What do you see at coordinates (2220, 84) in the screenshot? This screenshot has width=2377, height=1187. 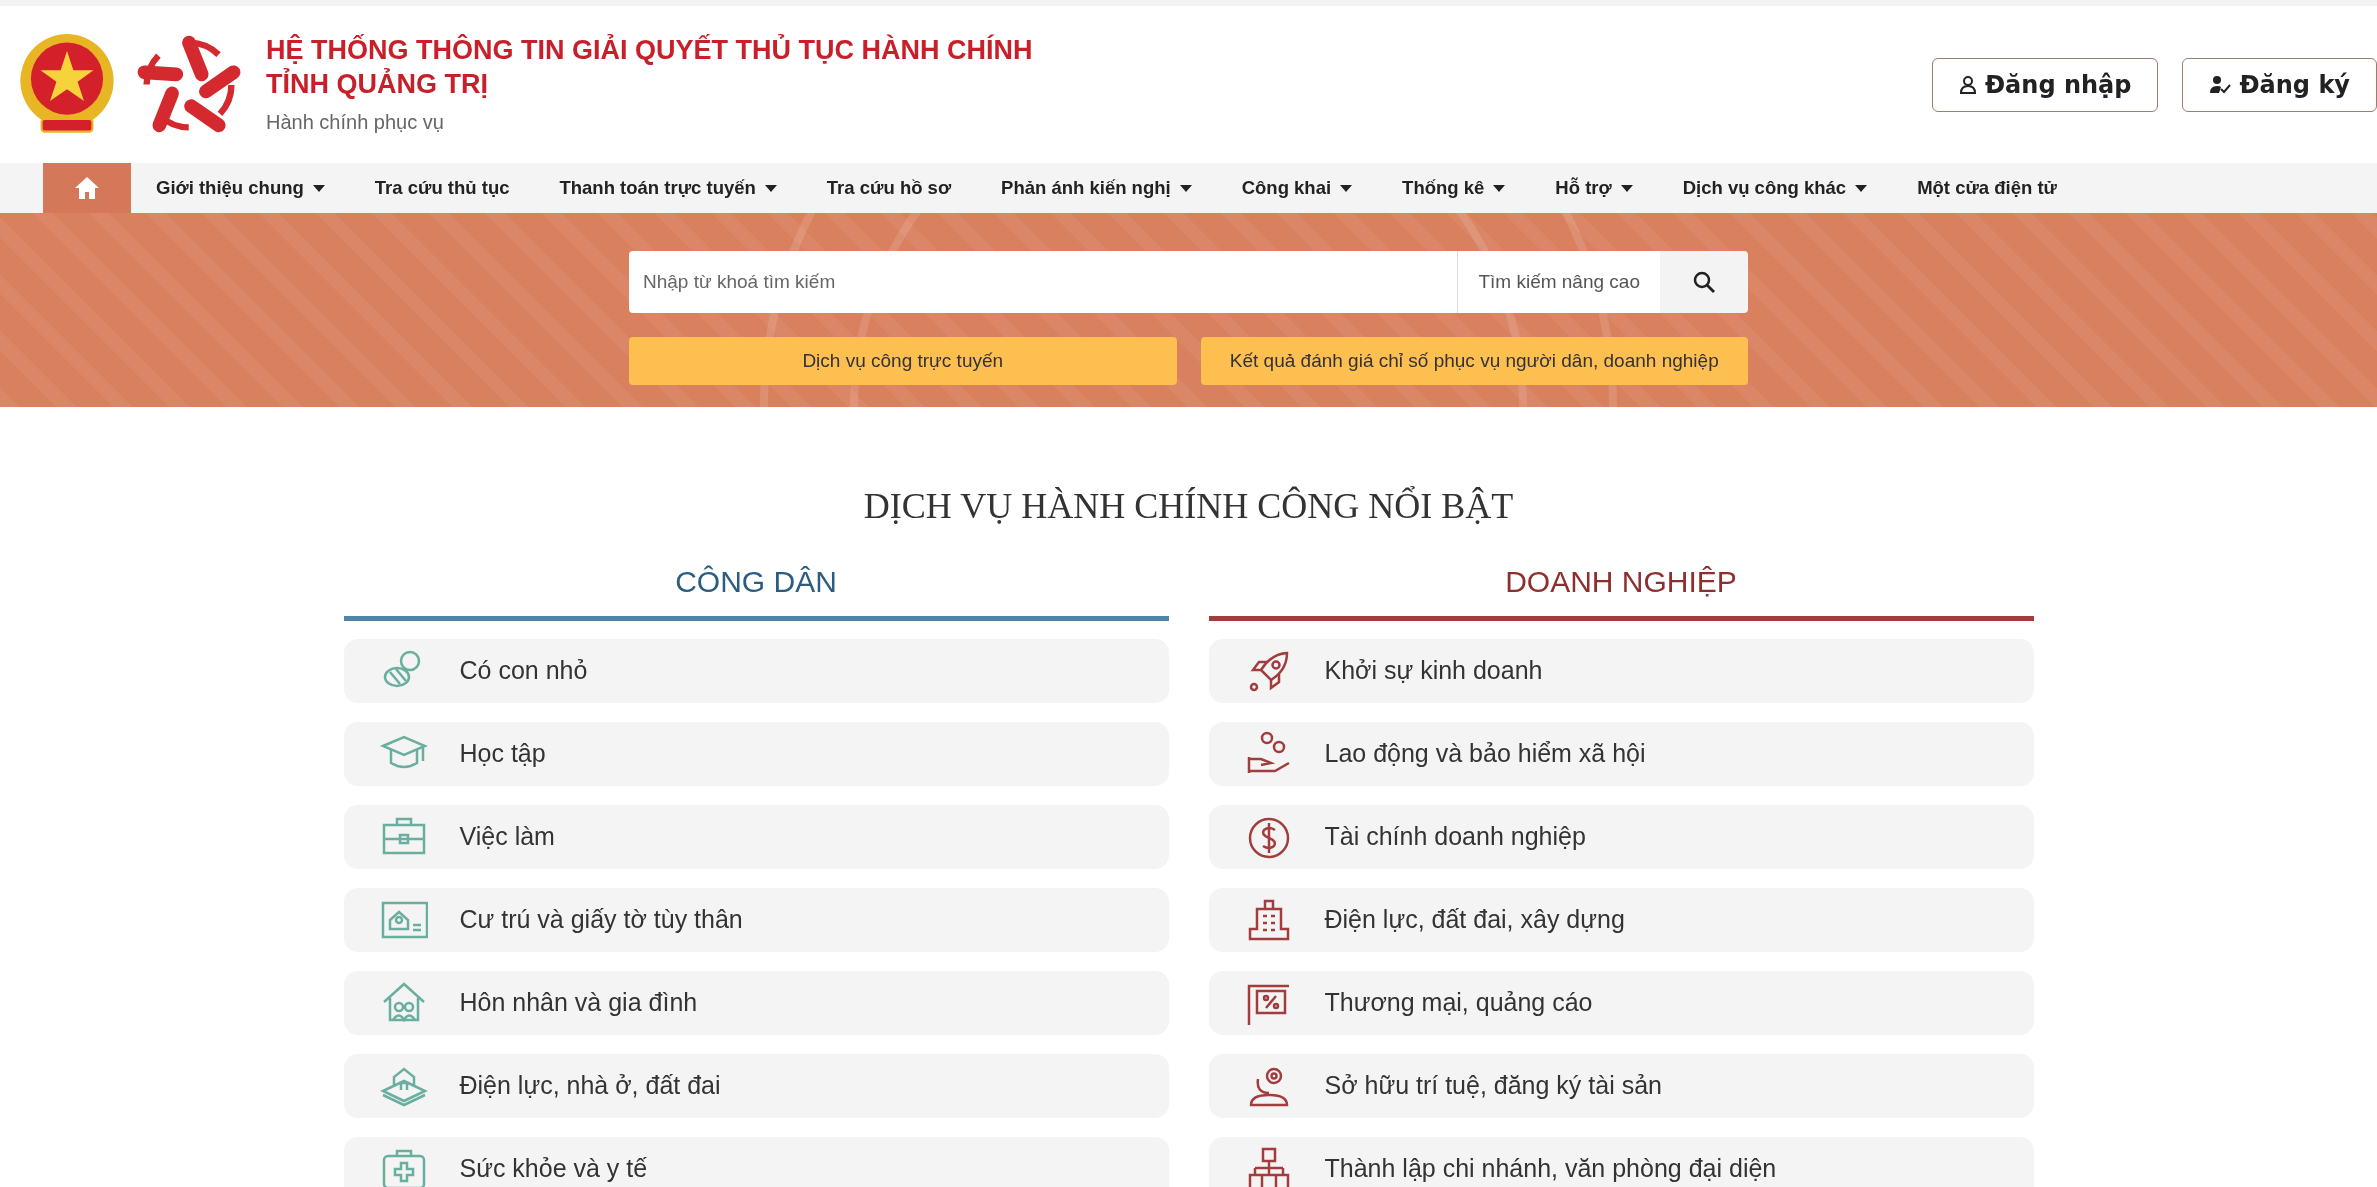 I see `user-check-icon` at bounding box center [2220, 84].